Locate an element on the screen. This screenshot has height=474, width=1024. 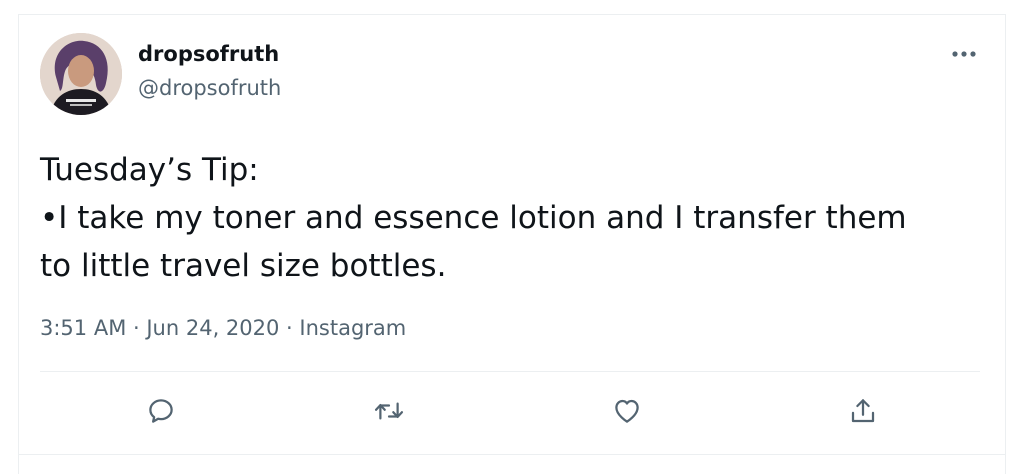
reply-icon is located at coordinates (161, 411).